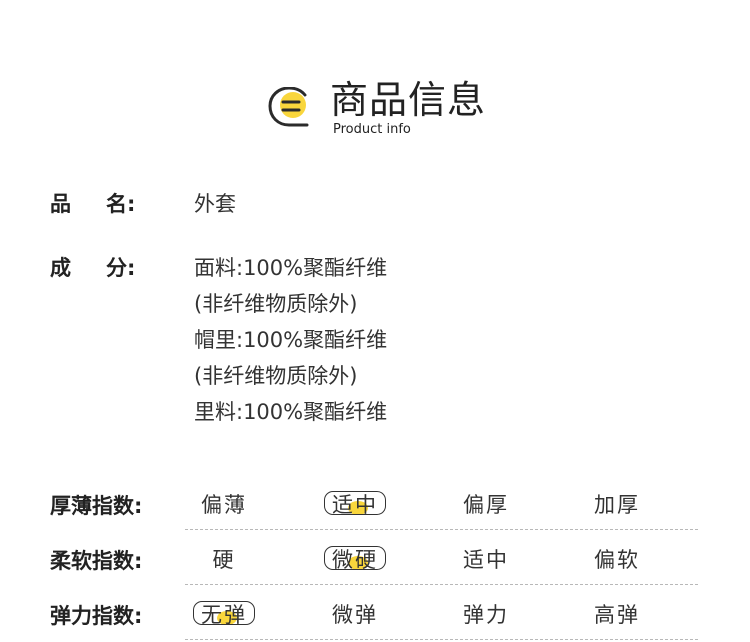  I want to click on elasticity-index-row: 弹力指数: 无弹 微弹 弹力 高弹, so click(375, 618).